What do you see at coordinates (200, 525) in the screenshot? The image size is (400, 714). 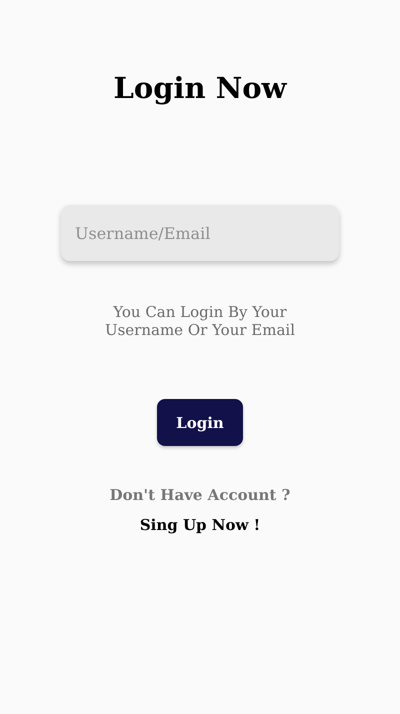 I see `signup-link: Sing Up Now !` at bounding box center [200, 525].